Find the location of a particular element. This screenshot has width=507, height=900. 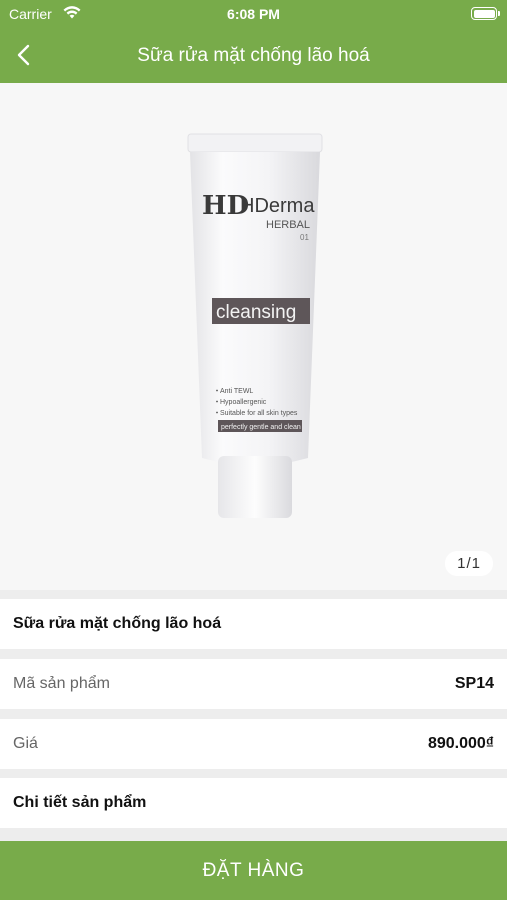

order-button: ĐẶT HÀNG is located at coordinates (253, 870).